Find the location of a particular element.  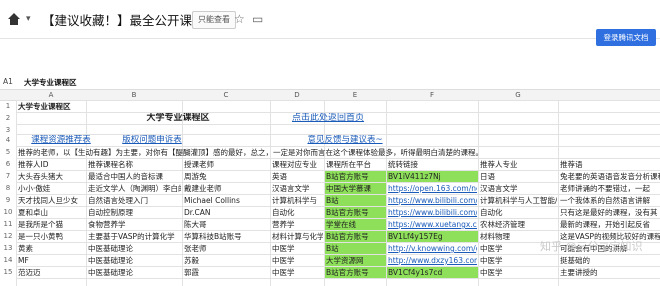

table-header-cell: 授课老师 is located at coordinates (226, 164).